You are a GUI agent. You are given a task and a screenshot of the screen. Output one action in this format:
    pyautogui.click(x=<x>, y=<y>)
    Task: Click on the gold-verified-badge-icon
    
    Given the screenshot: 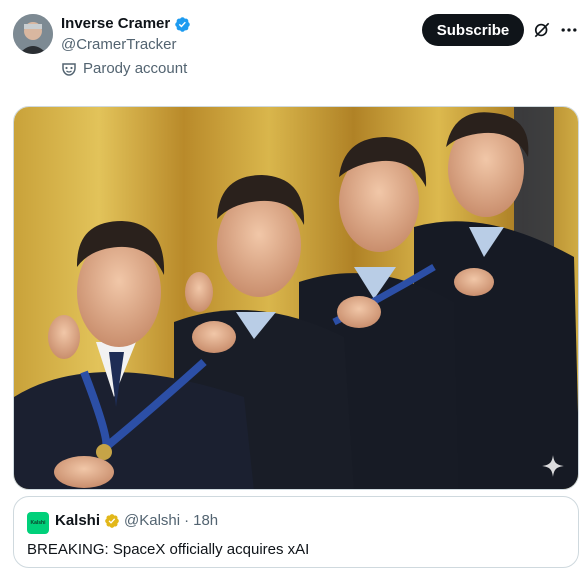 What is the action you would take?
    pyautogui.click(x=112, y=521)
    